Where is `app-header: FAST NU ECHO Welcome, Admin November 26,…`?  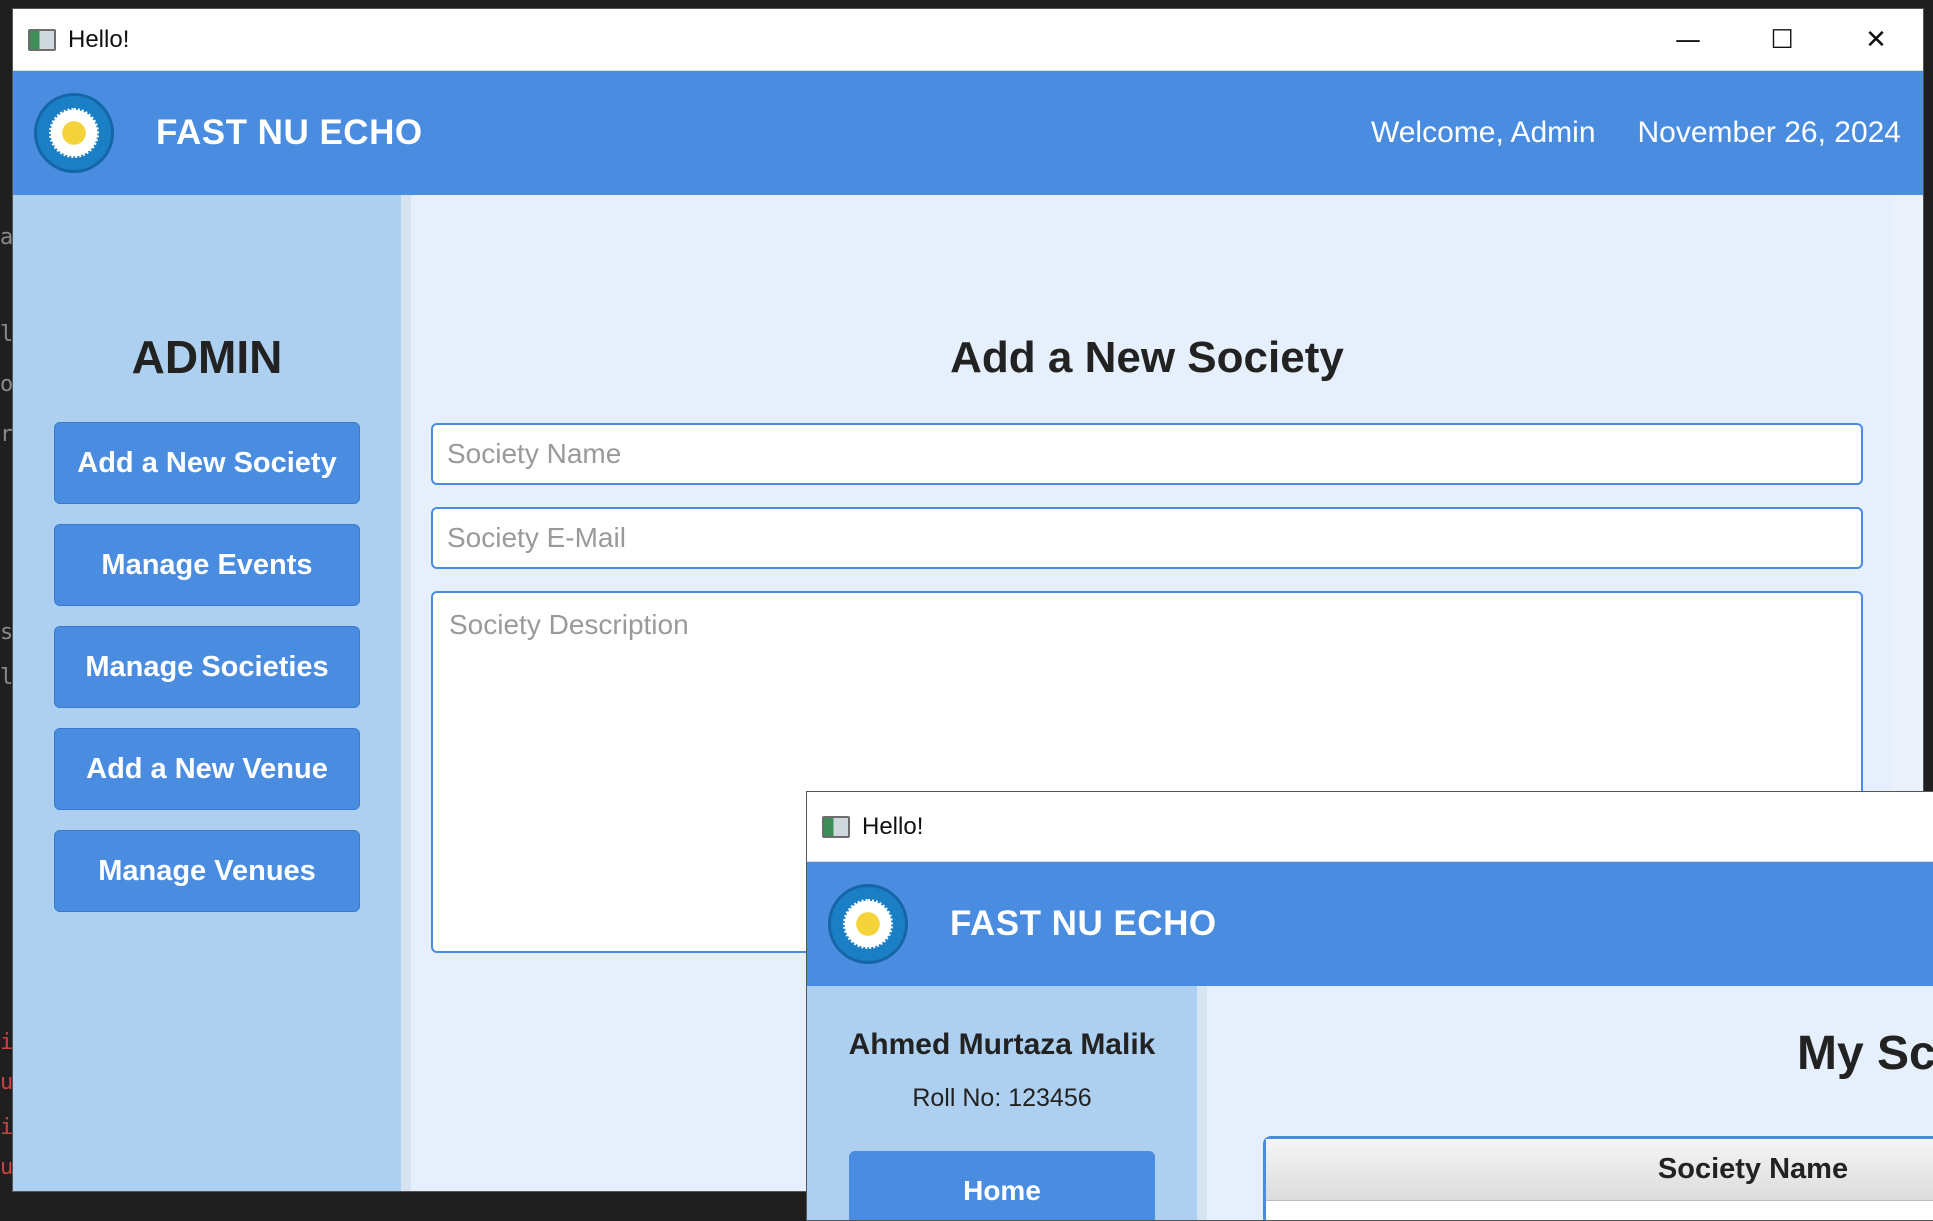
app-header: FAST NU ECHO Welcome, Admin November 26,… is located at coordinates (968, 133).